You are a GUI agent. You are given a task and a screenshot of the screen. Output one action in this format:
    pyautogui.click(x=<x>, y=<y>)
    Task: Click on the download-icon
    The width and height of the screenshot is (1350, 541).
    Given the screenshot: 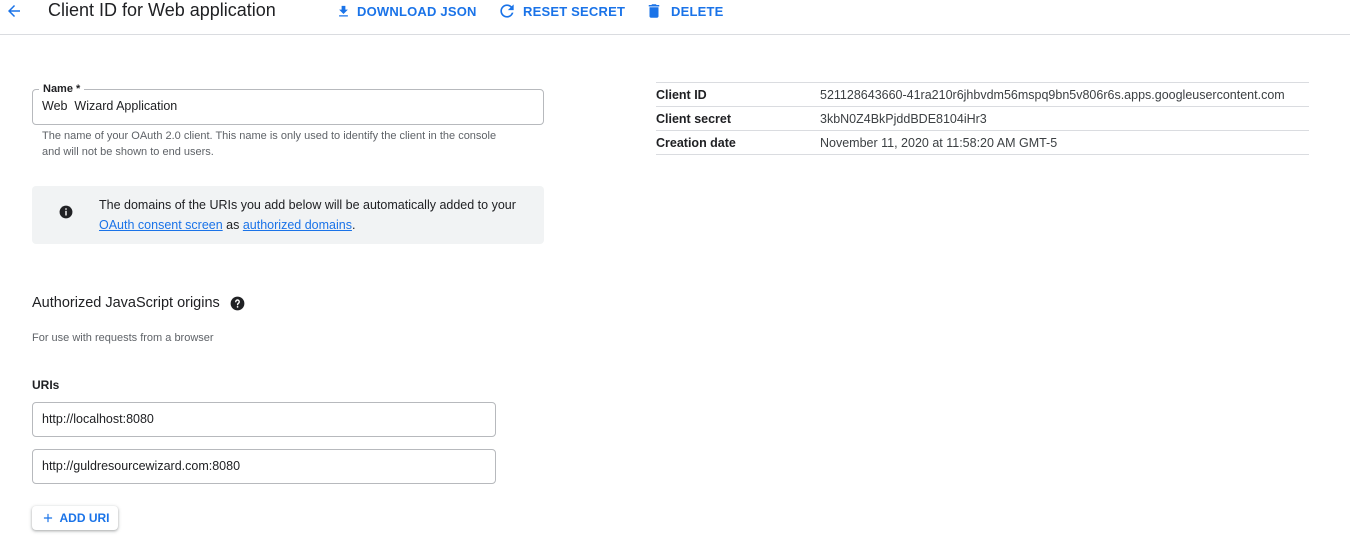 What is the action you would take?
    pyautogui.click(x=343, y=10)
    